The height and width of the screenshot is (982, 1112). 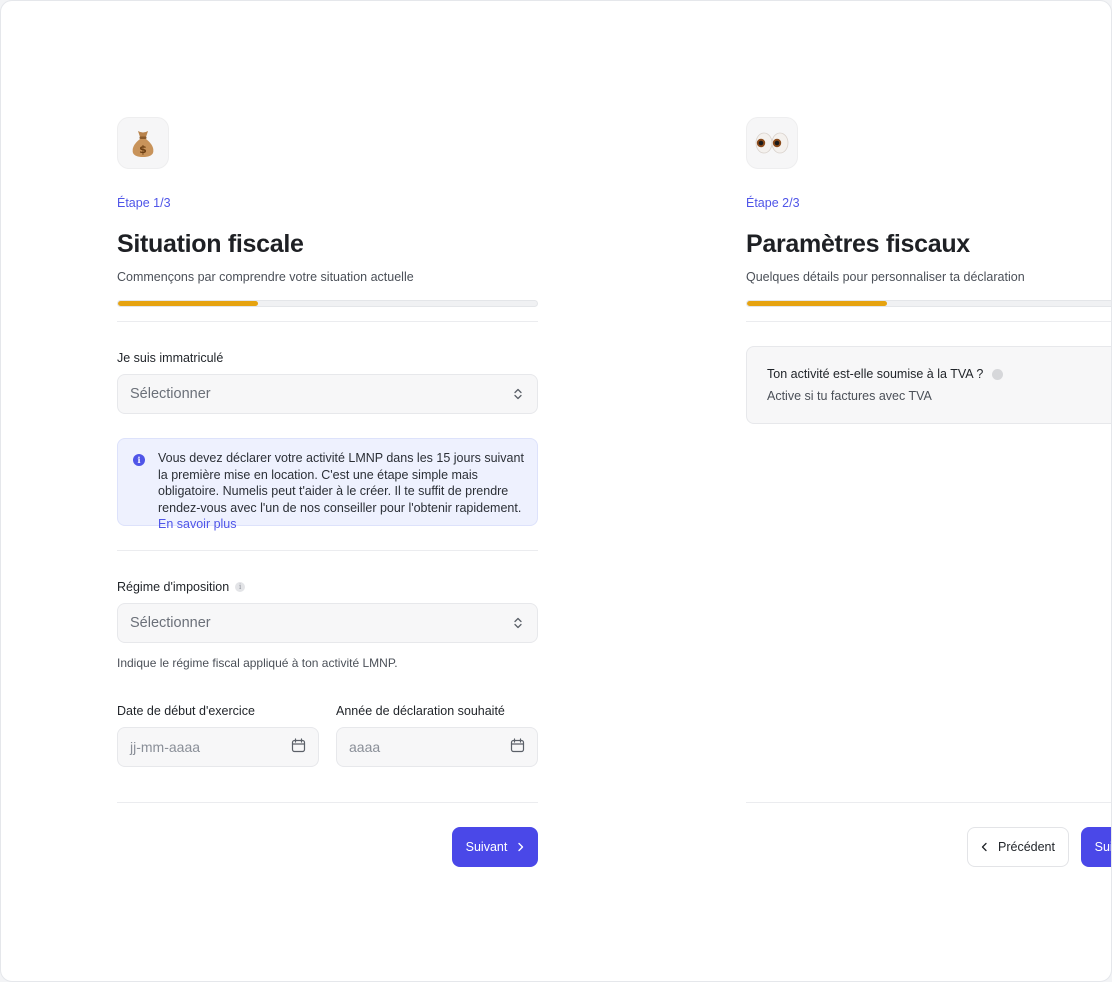 What do you see at coordinates (773, 203) in the screenshot?
I see `step-label: Étape 2/3` at bounding box center [773, 203].